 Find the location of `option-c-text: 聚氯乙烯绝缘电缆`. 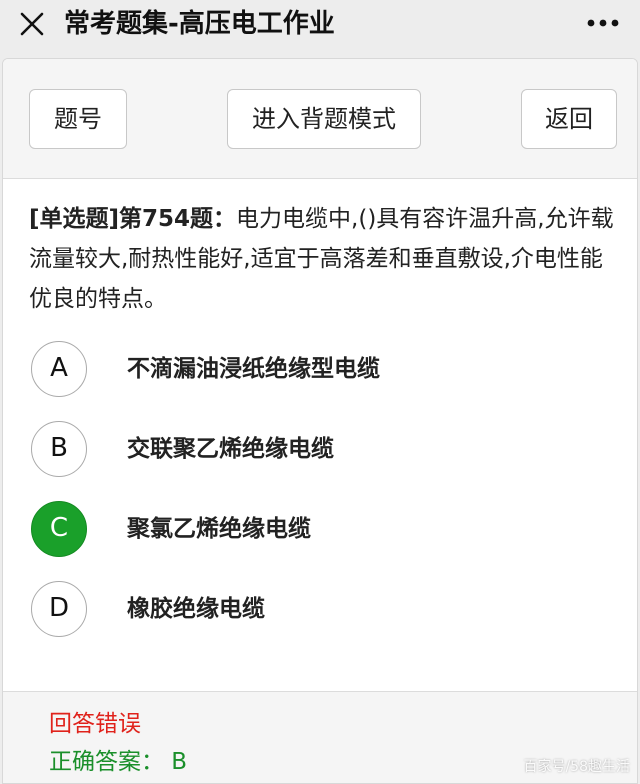

option-c-text: 聚氯乙烯绝缘电缆 is located at coordinates (219, 529).